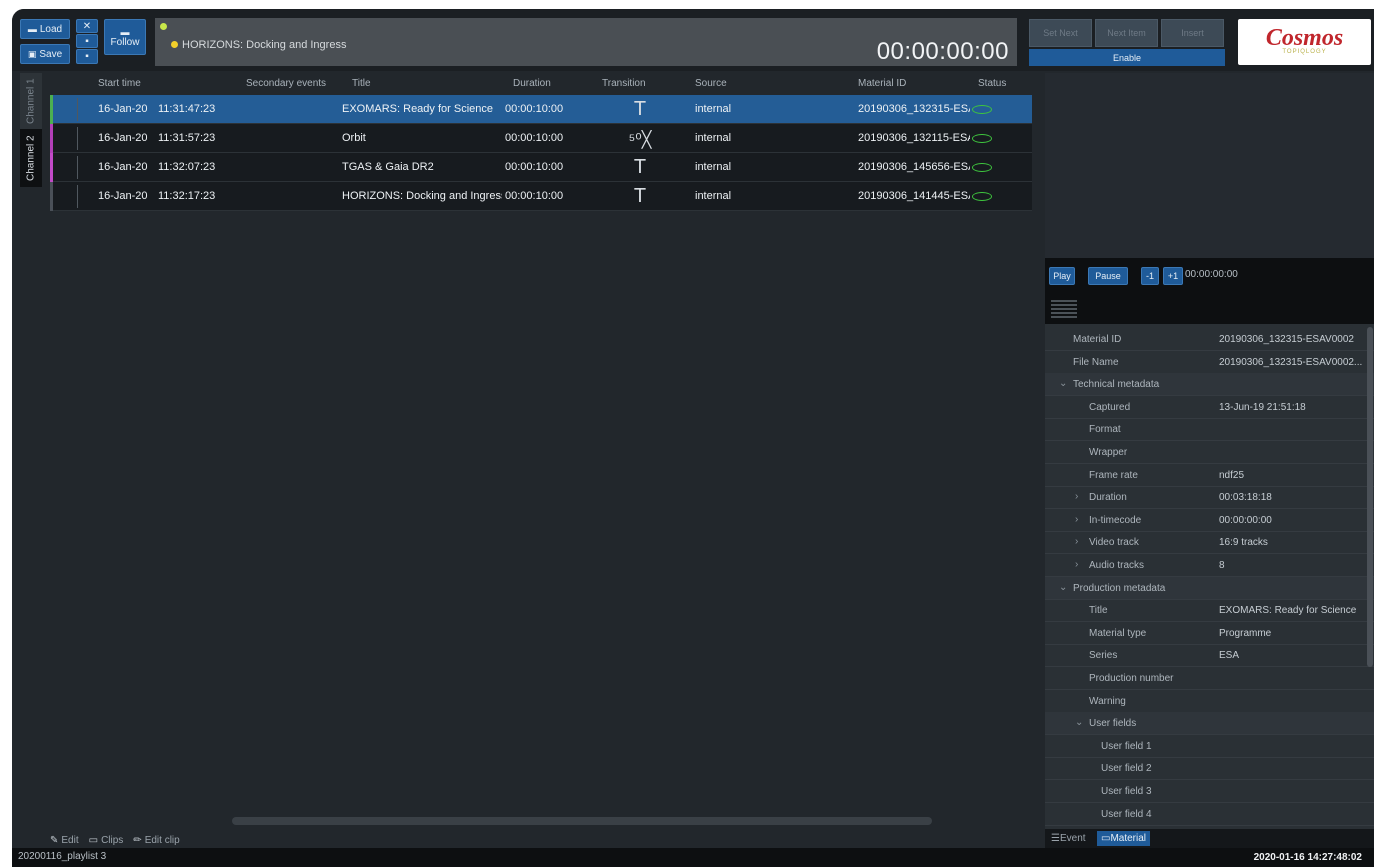  Describe the element at coordinates (45, 29) in the screenshot. I see `load-button: ▬ Load` at that location.